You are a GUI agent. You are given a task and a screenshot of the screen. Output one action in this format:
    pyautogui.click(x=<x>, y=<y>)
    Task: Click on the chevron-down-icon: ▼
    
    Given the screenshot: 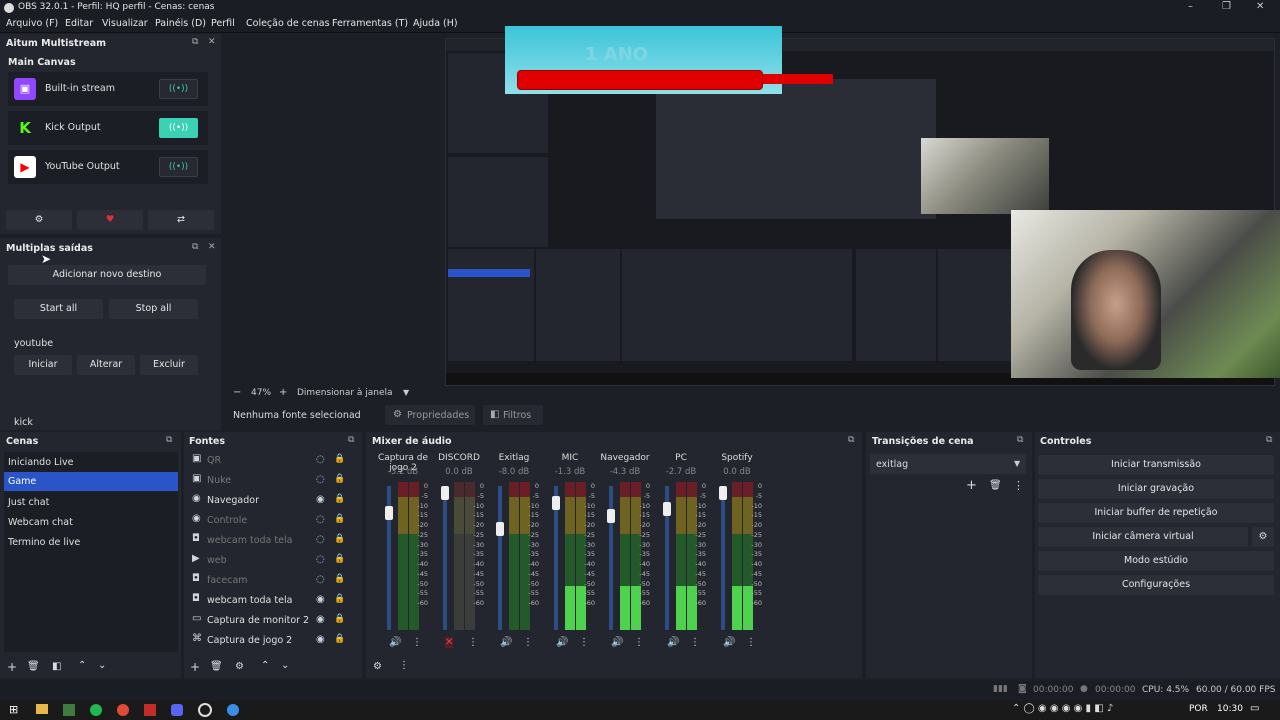 What is the action you would take?
    pyautogui.click(x=406, y=392)
    